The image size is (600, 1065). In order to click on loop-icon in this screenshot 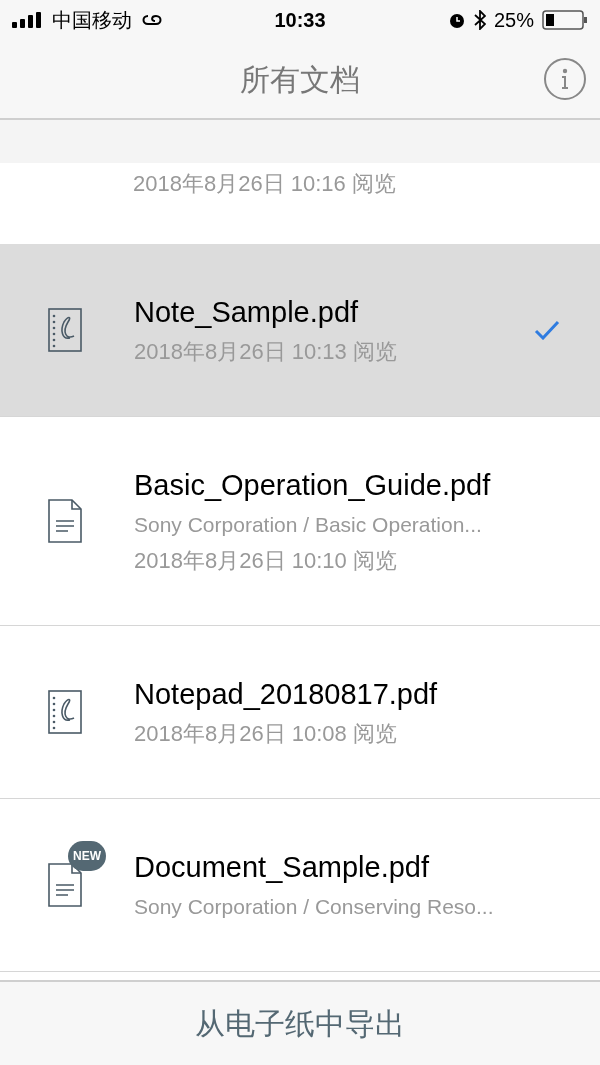, I will do `click(152, 20)`.